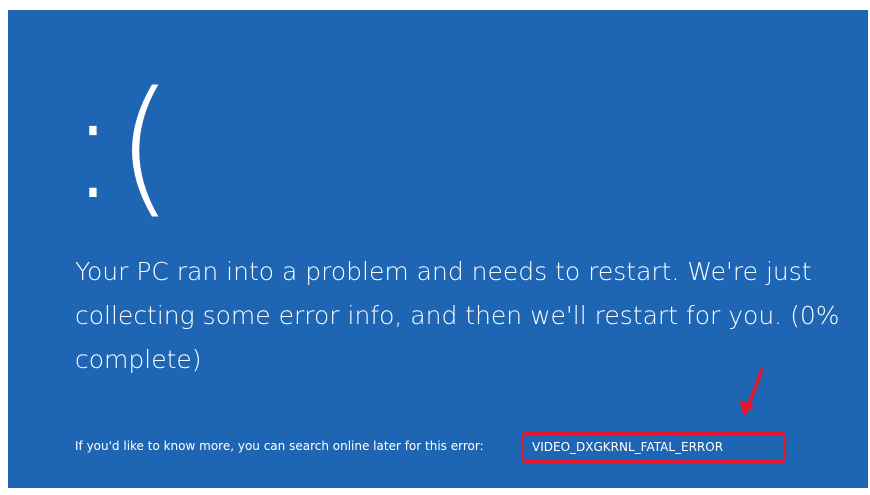  What do you see at coordinates (628, 447) in the screenshot?
I see `stop-code: VIDEO_DXGKRNL_FATAL_ERROR` at bounding box center [628, 447].